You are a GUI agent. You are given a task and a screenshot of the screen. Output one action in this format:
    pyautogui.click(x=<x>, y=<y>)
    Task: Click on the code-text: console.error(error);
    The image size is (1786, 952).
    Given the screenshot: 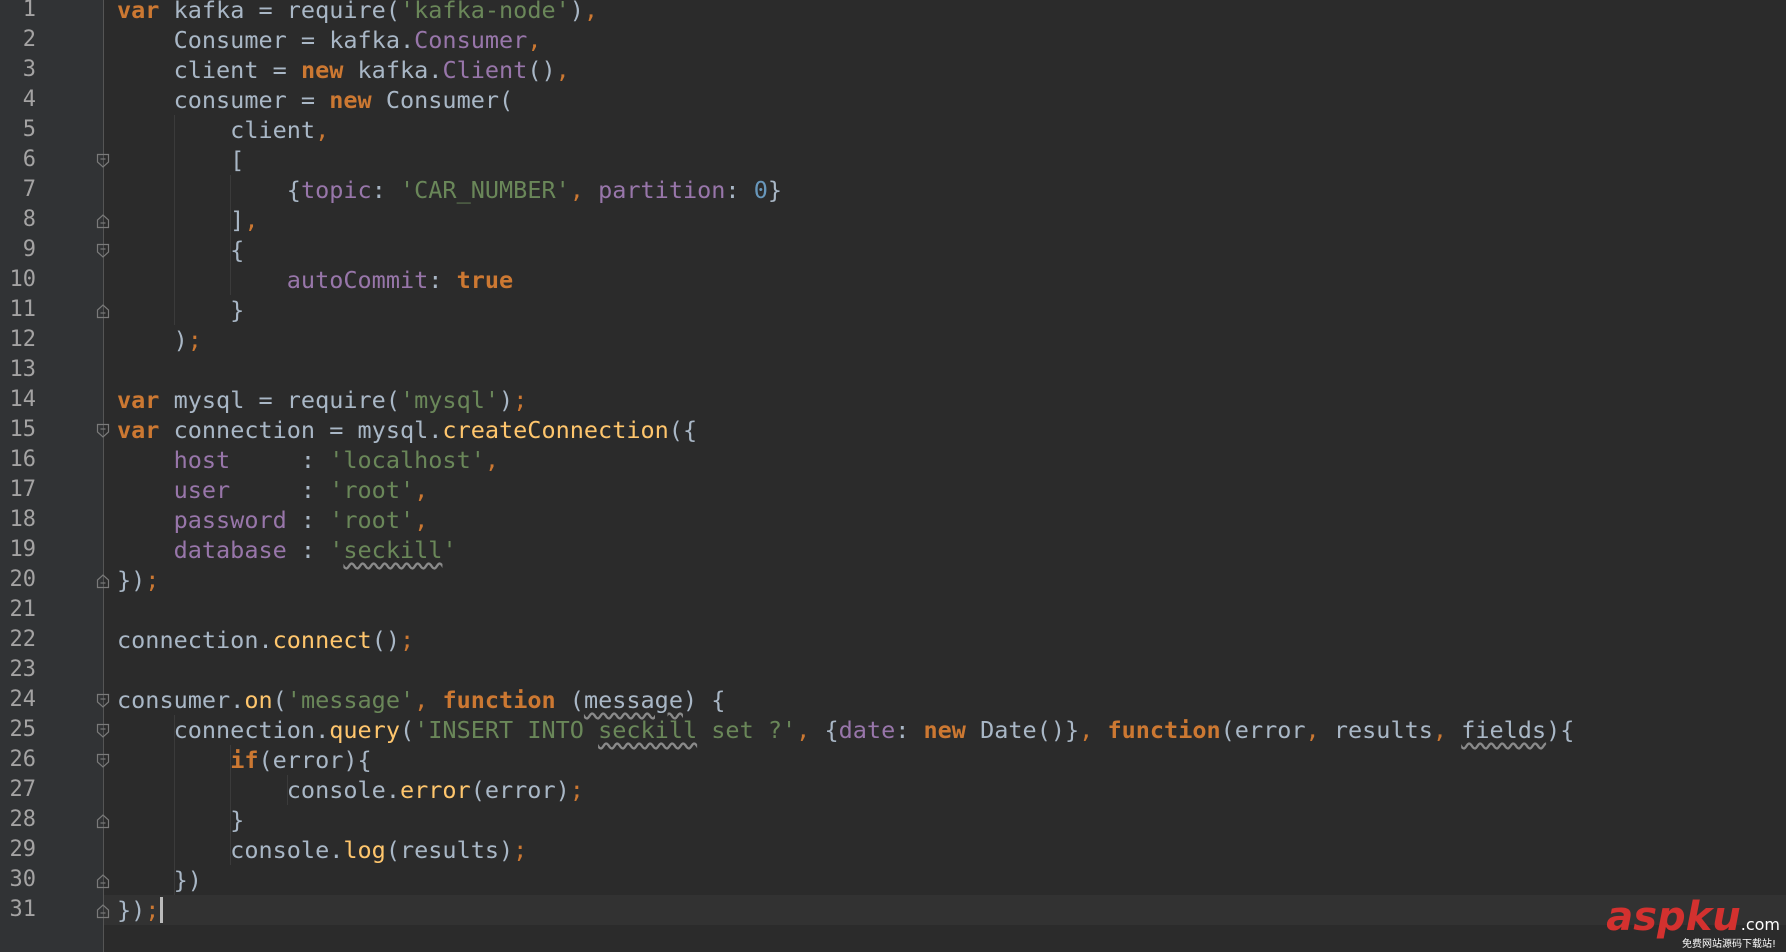 What is the action you would take?
    pyautogui.click(x=350, y=790)
    